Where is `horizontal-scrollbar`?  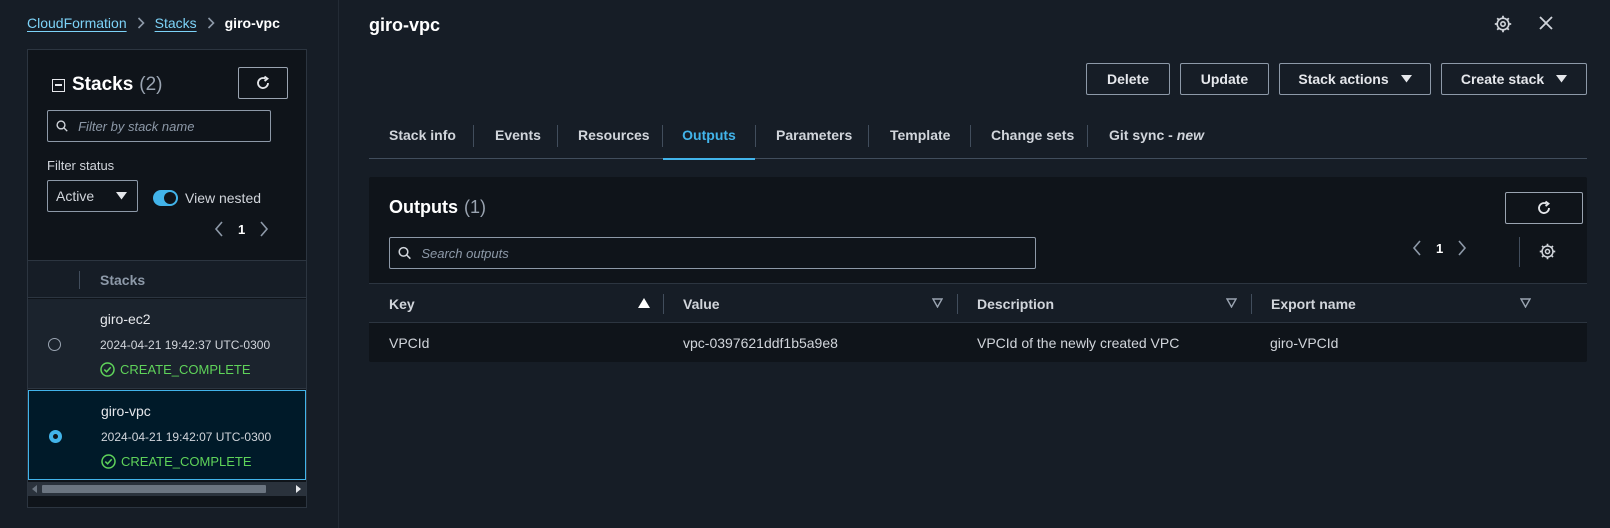 horizontal-scrollbar is located at coordinates (167, 489).